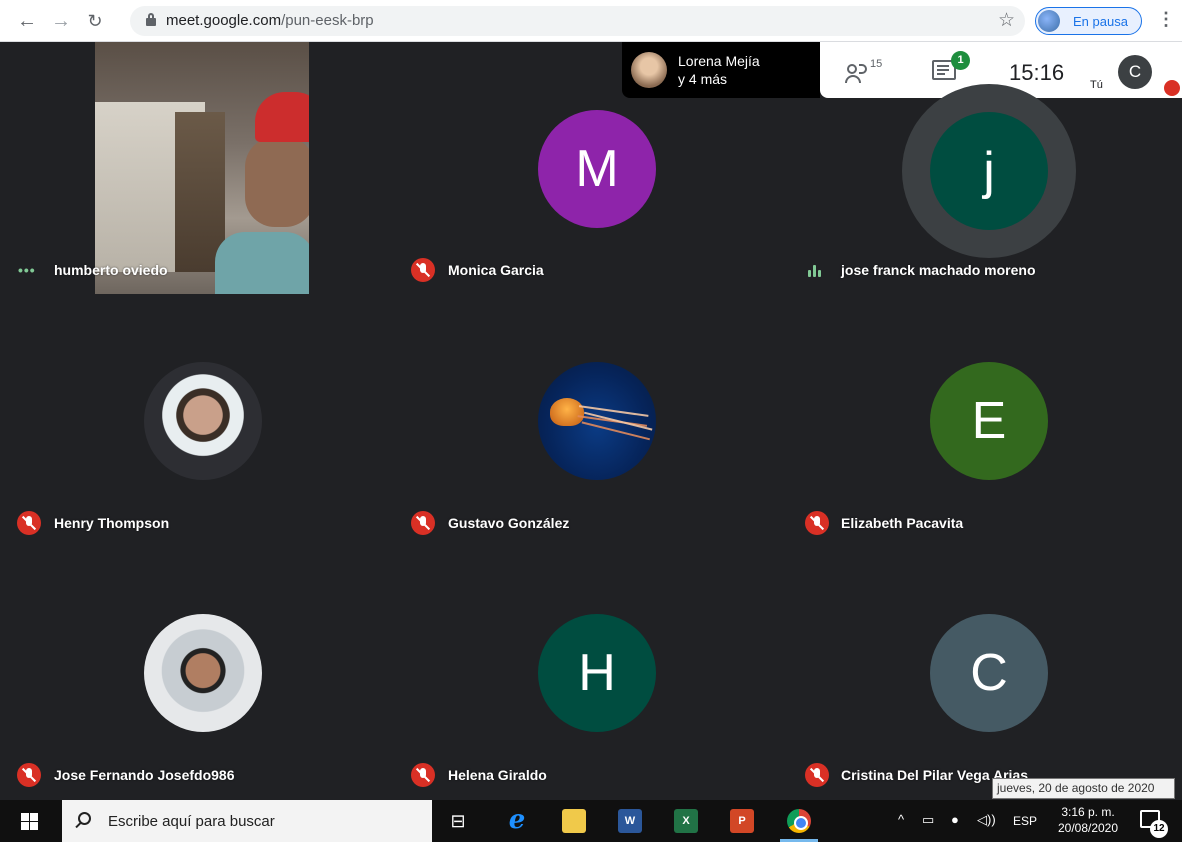 The image size is (1182, 842). I want to click on participant-name: Gustavo González, so click(509, 523).